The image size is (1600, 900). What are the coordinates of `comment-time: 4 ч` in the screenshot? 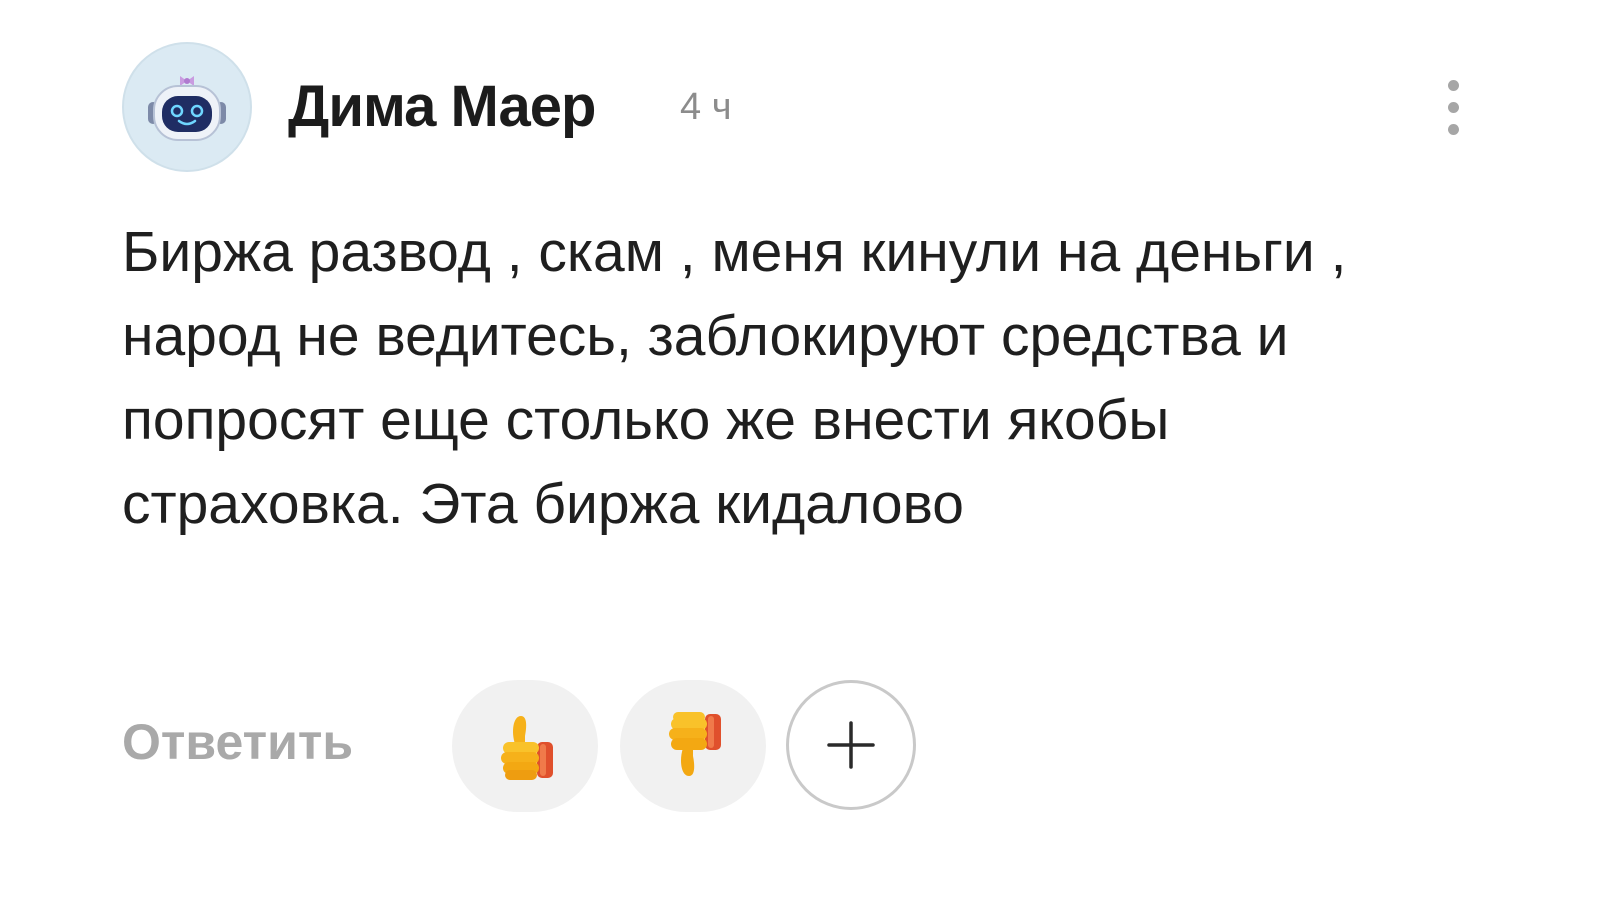 It's located at (706, 107).